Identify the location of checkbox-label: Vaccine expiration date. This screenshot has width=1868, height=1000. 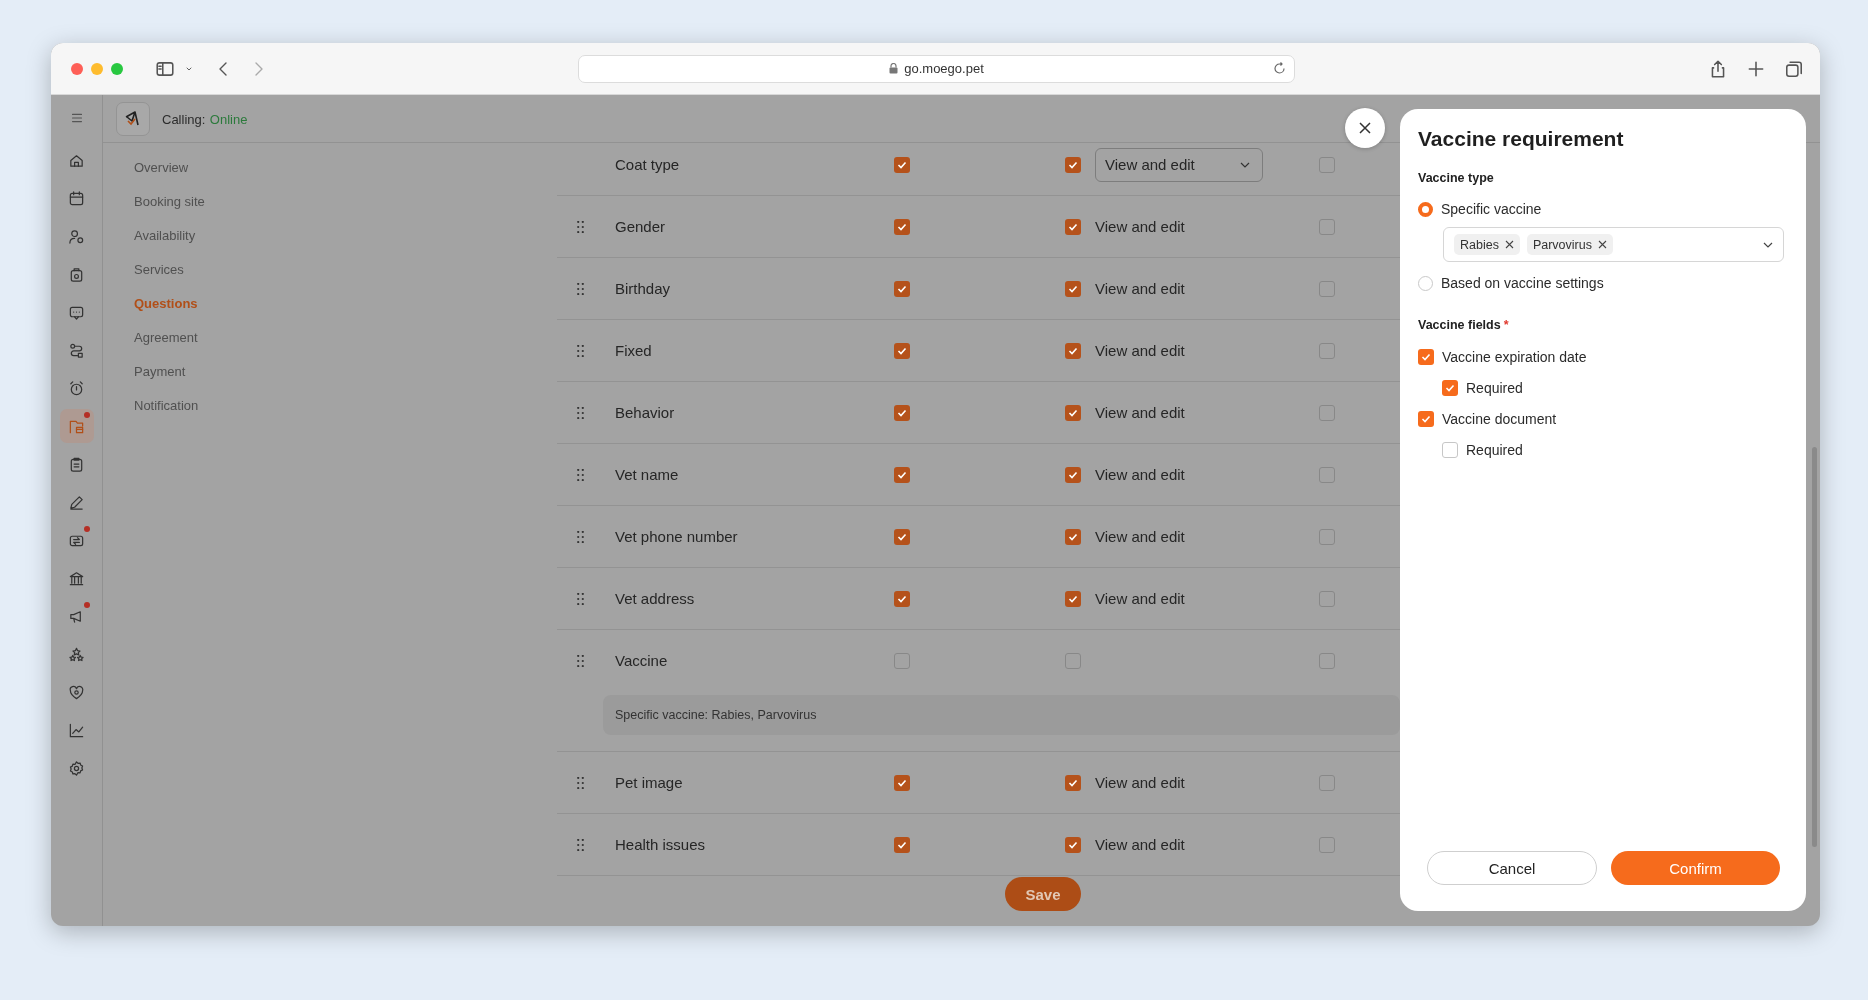
(1514, 356).